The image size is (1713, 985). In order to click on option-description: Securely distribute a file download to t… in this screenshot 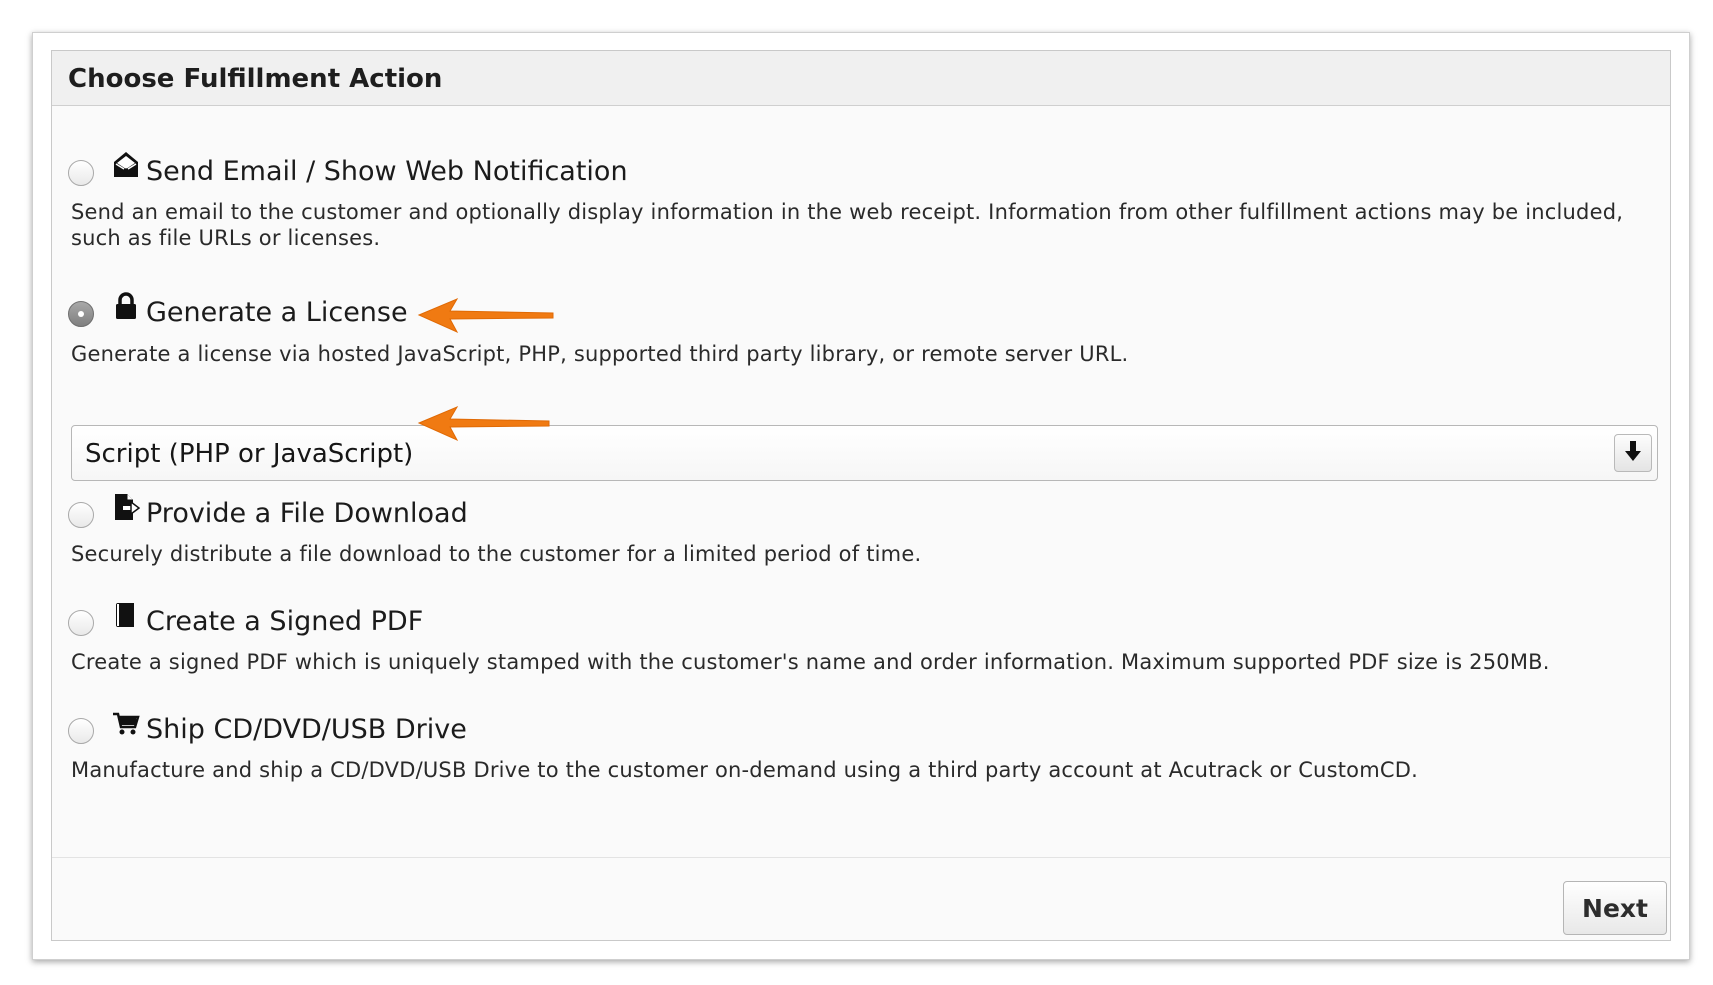, I will do `click(496, 554)`.